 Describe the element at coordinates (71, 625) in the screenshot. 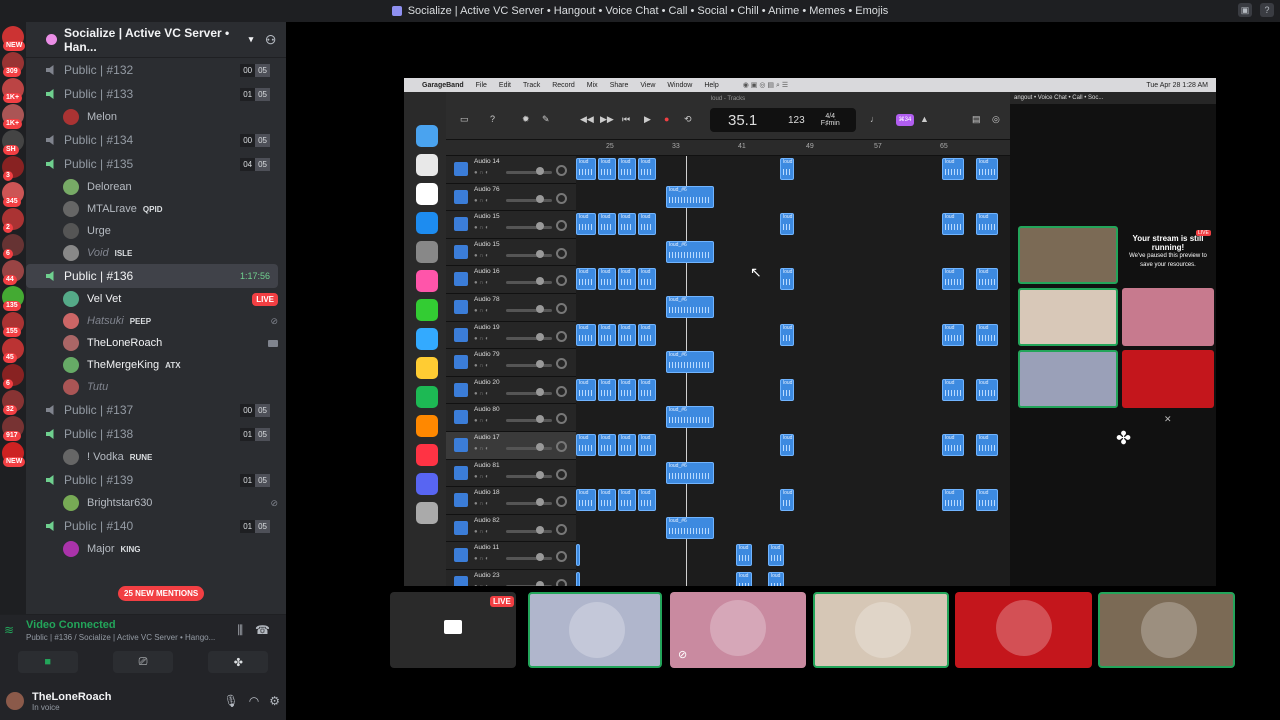

I see `voice-status: Video Connected` at that location.